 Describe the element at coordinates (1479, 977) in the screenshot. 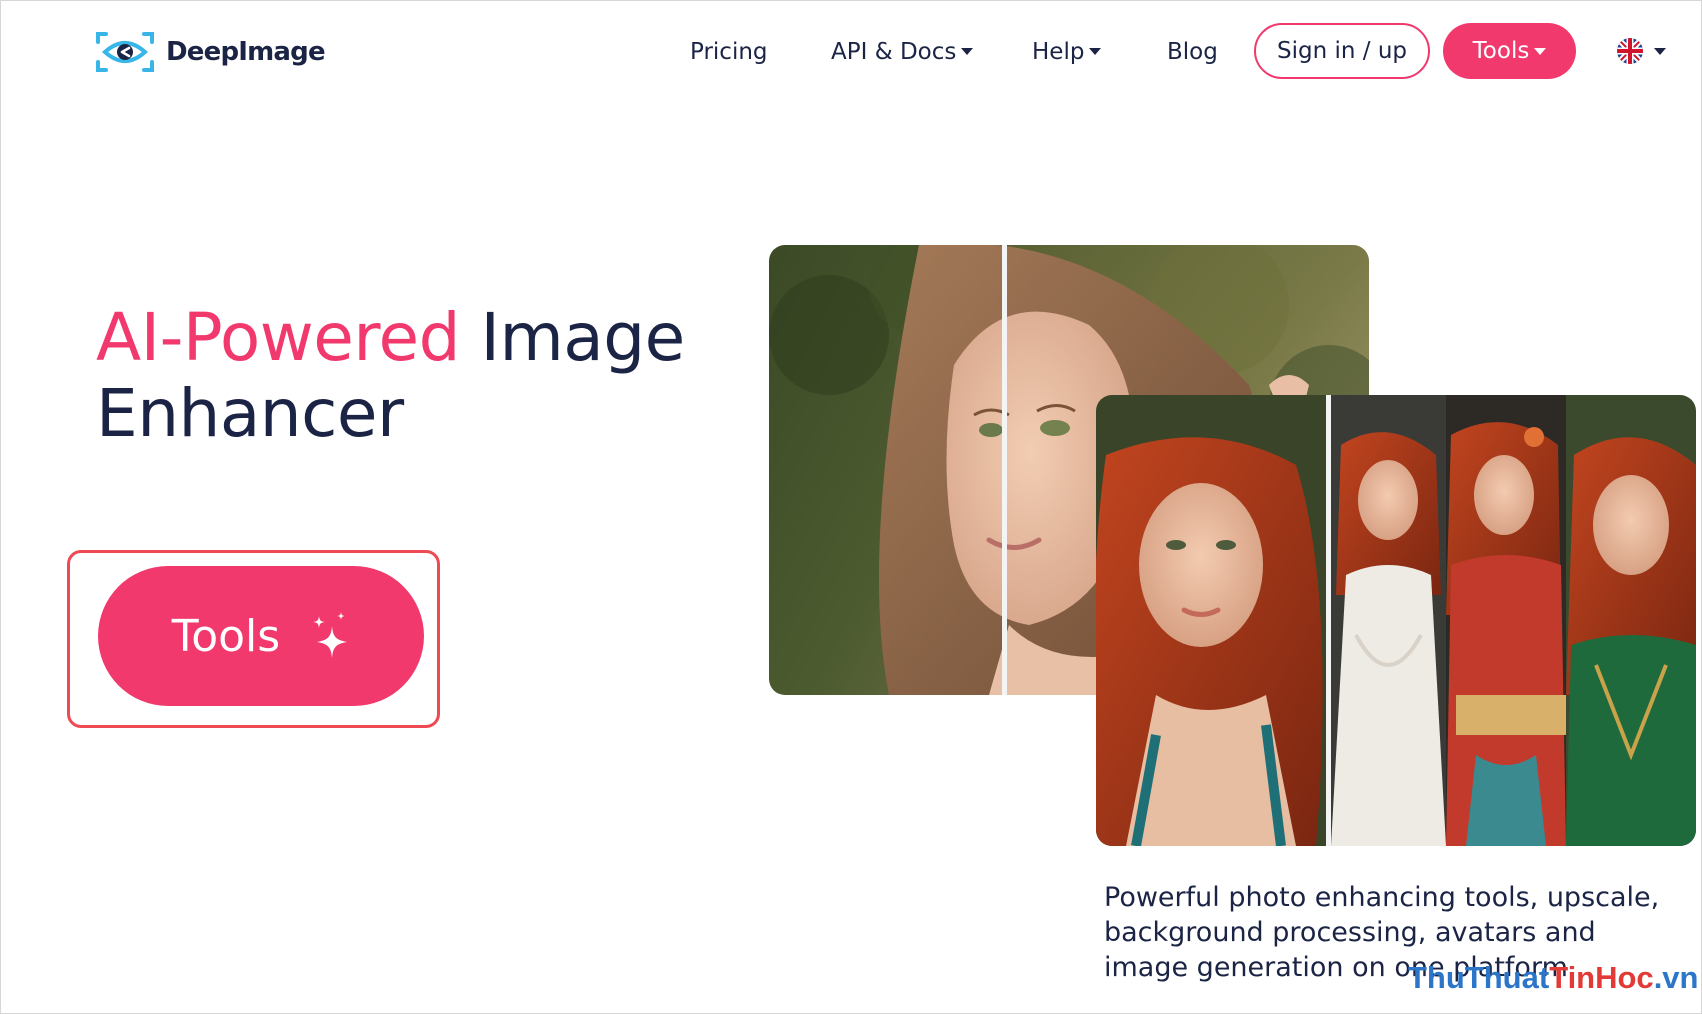

I see `watermark-blue: ThuThuat` at that location.